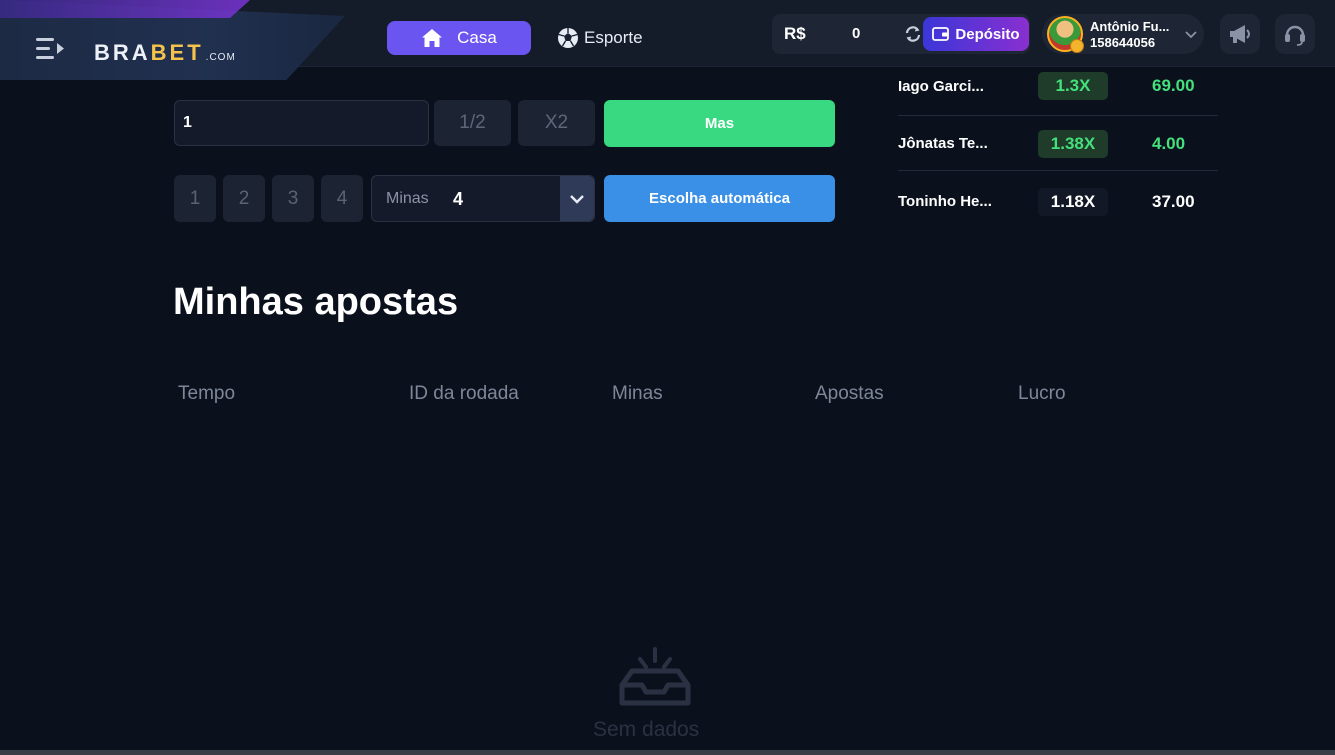 The image size is (1335, 755). Describe the element at coordinates (122, 52) in the screenshot. I see `brand-main: BRA` at that location.